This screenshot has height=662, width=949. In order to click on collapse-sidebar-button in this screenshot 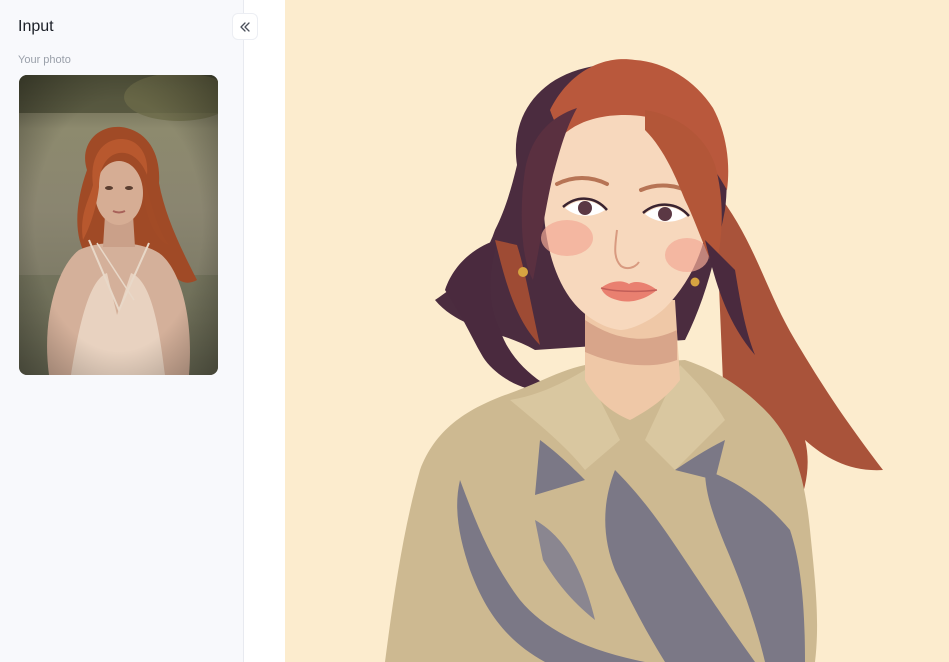, I will do `click(245, 26)`.